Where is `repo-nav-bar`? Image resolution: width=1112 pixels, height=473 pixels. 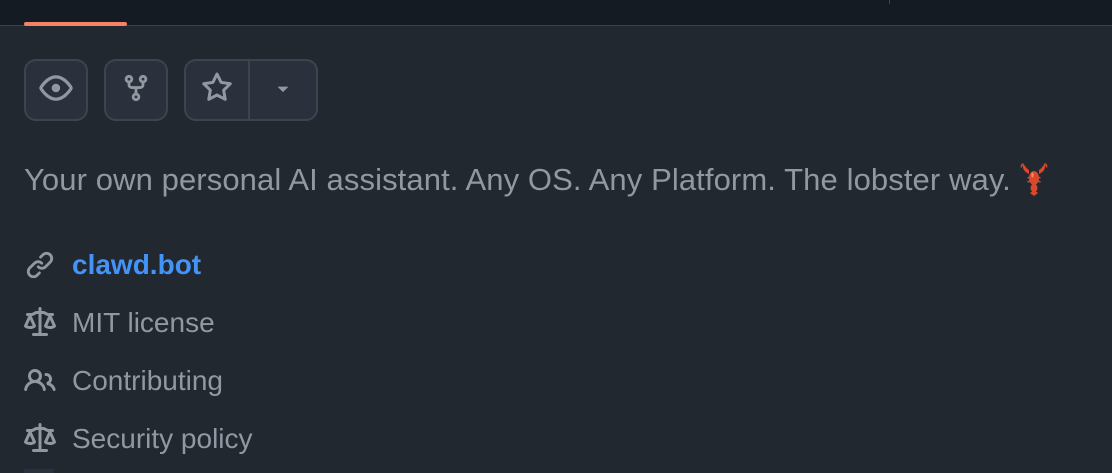 repo-nav-bar is located at coordinates (556, 13).